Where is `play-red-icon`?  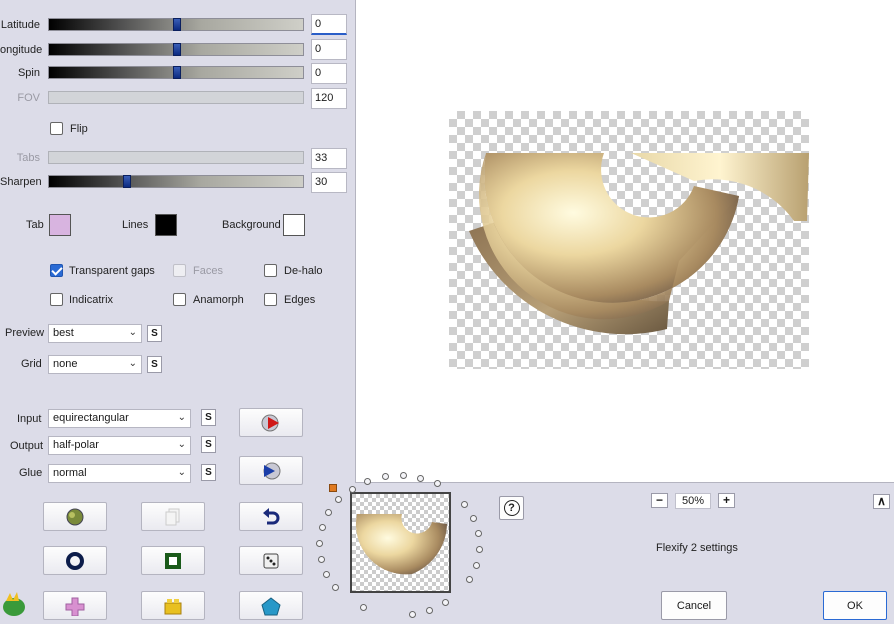 play-red-icon is located at coordinates (270, 422).